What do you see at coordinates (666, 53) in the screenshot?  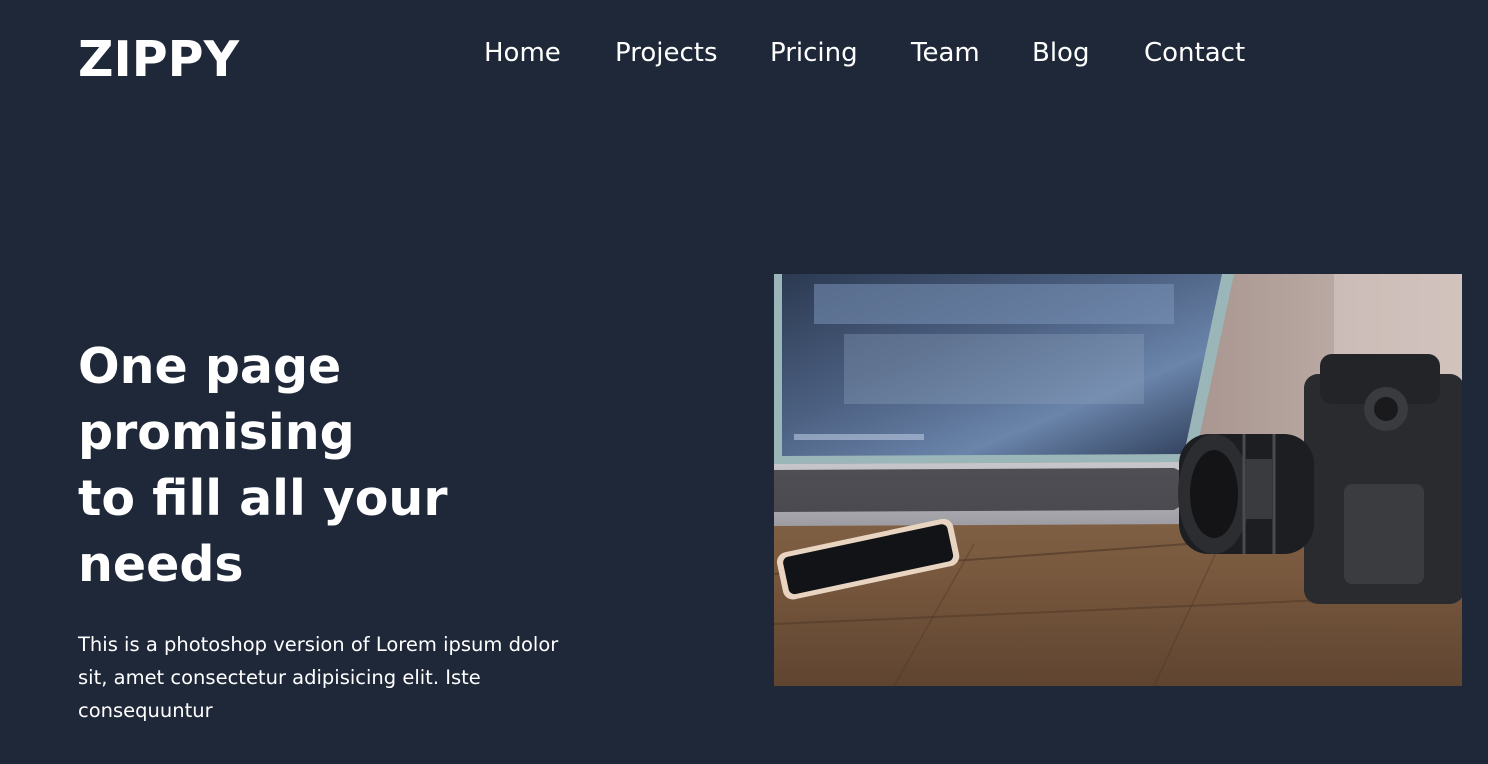 I see `nav-item-projects: Projects` at bounding box center [666, 53].